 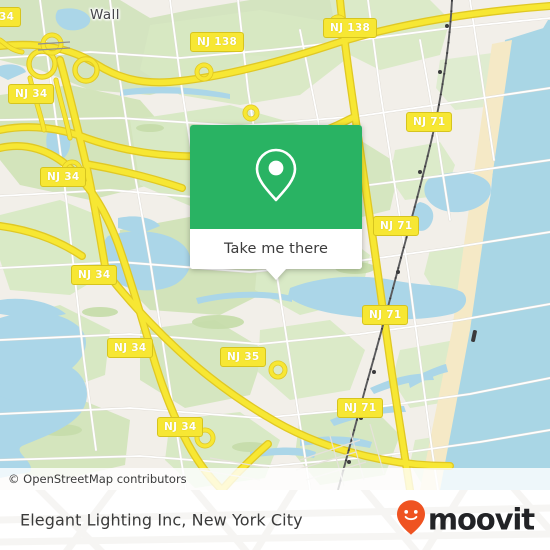 I want to click on map-attribution-bar: © OpenStreetMap contributors, so click(x=275, y=479).